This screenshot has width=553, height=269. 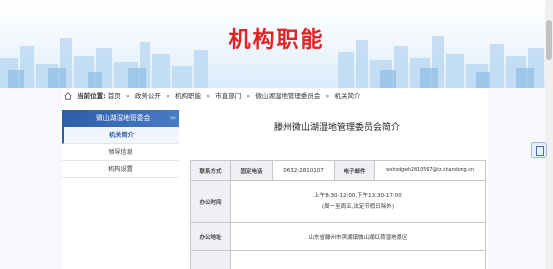 I want to click on home-icon, so click(x=68, y=96).